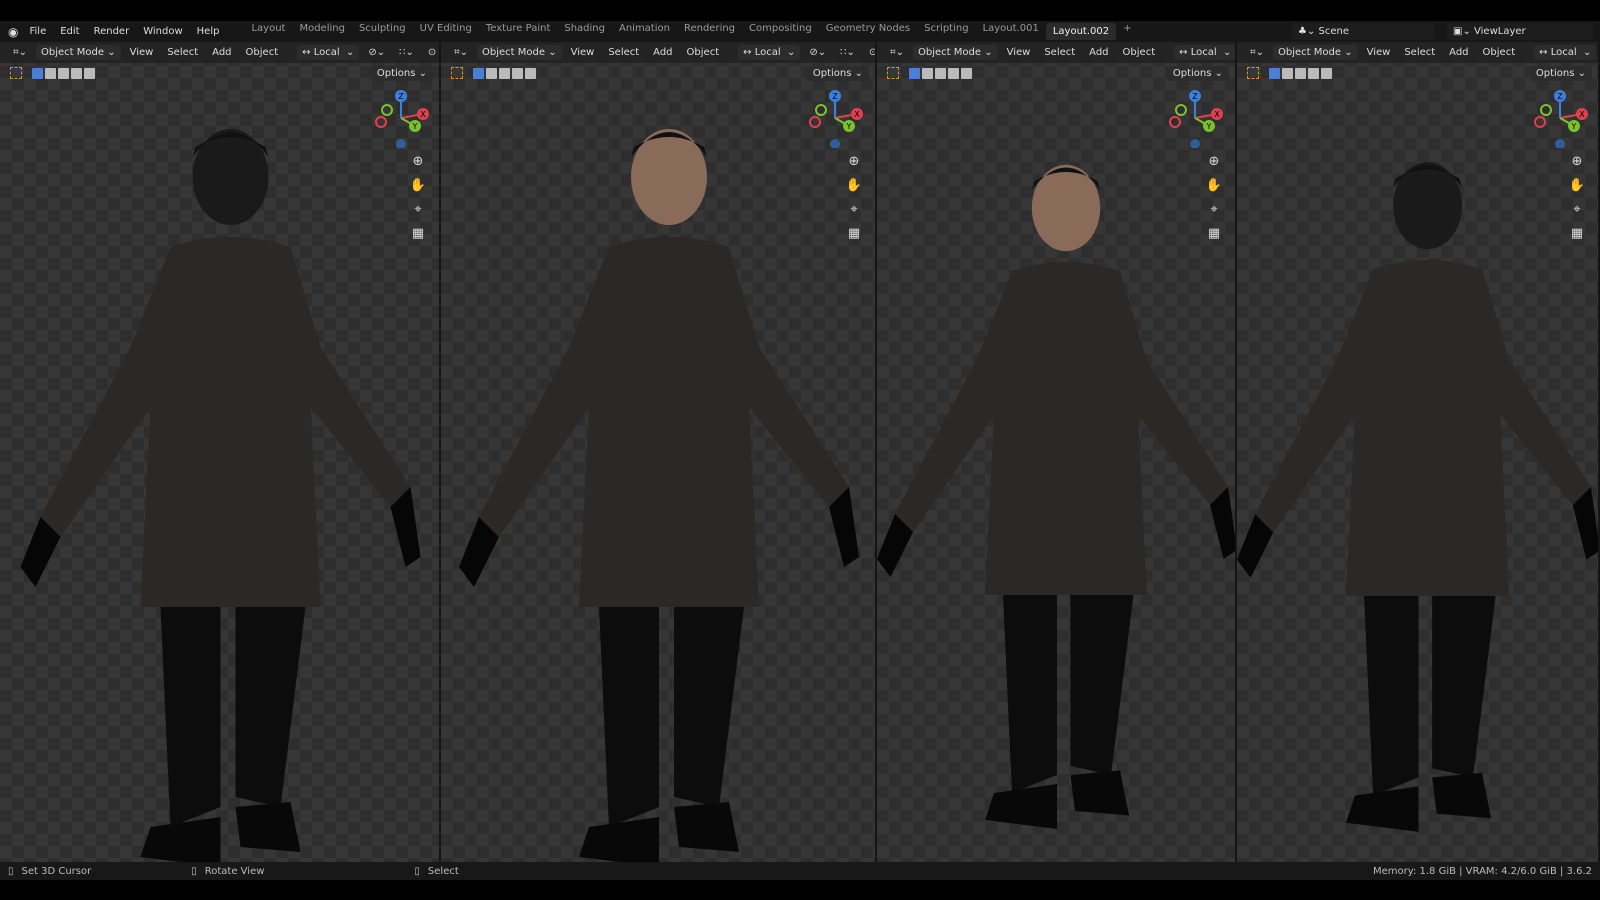 This screenshot has height=900, width=1600. I want to click on orientation-label: Local, so click(1203, 52).